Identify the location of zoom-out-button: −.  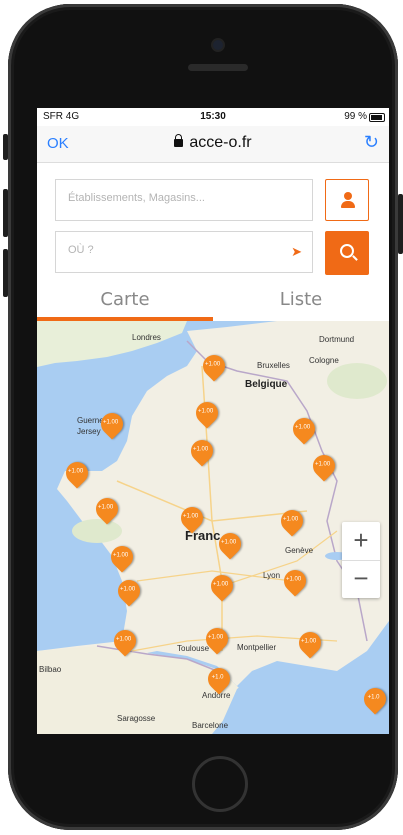
(361, 579).